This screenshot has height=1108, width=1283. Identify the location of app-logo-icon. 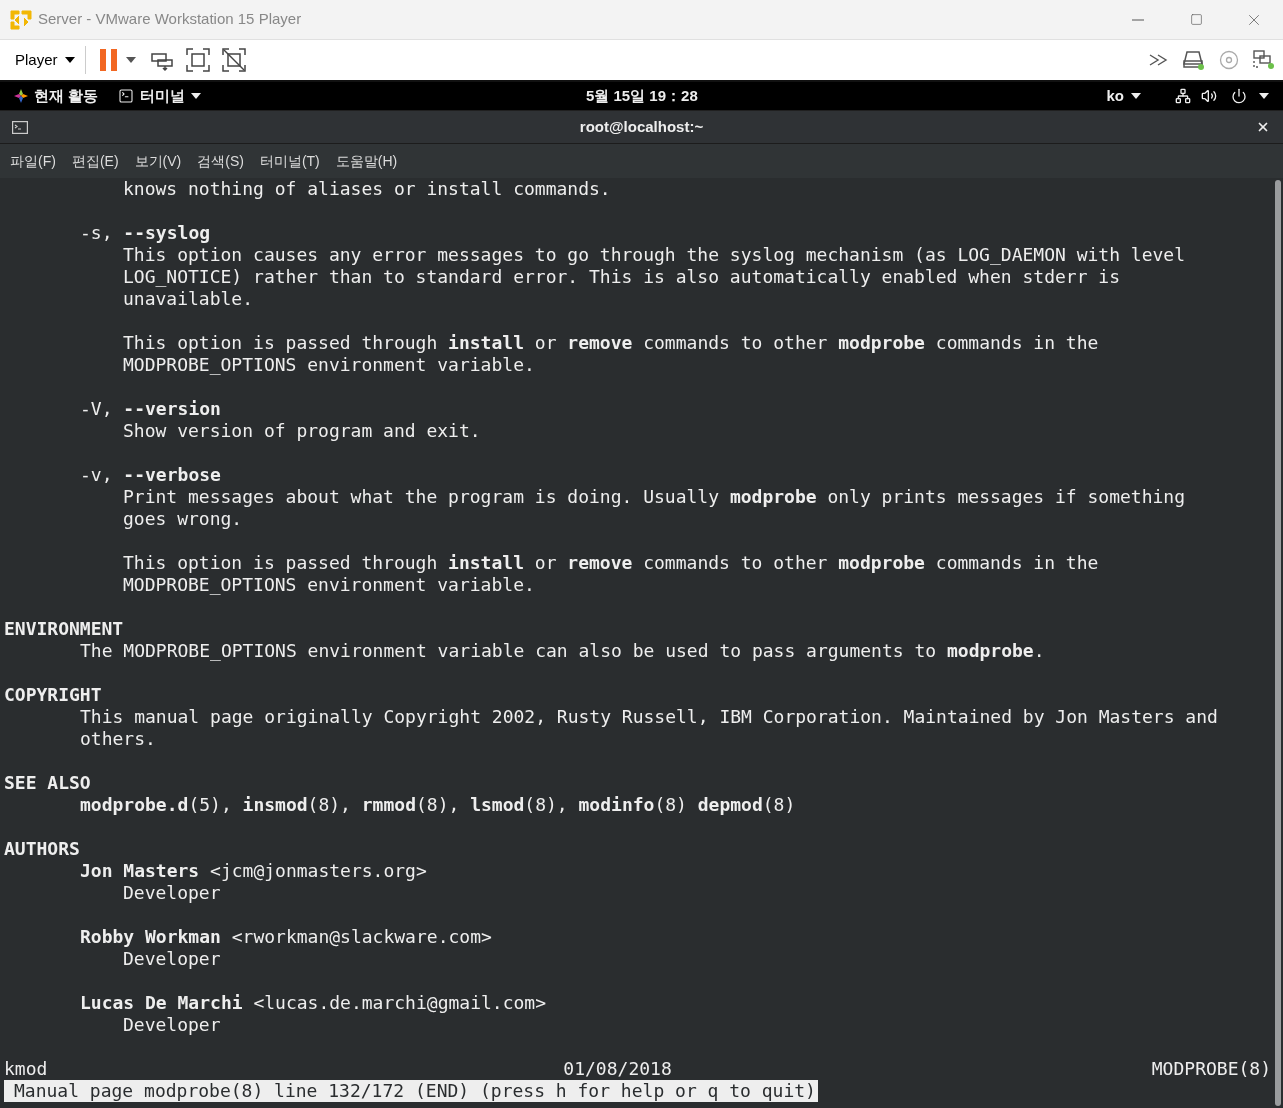
(21, 19).